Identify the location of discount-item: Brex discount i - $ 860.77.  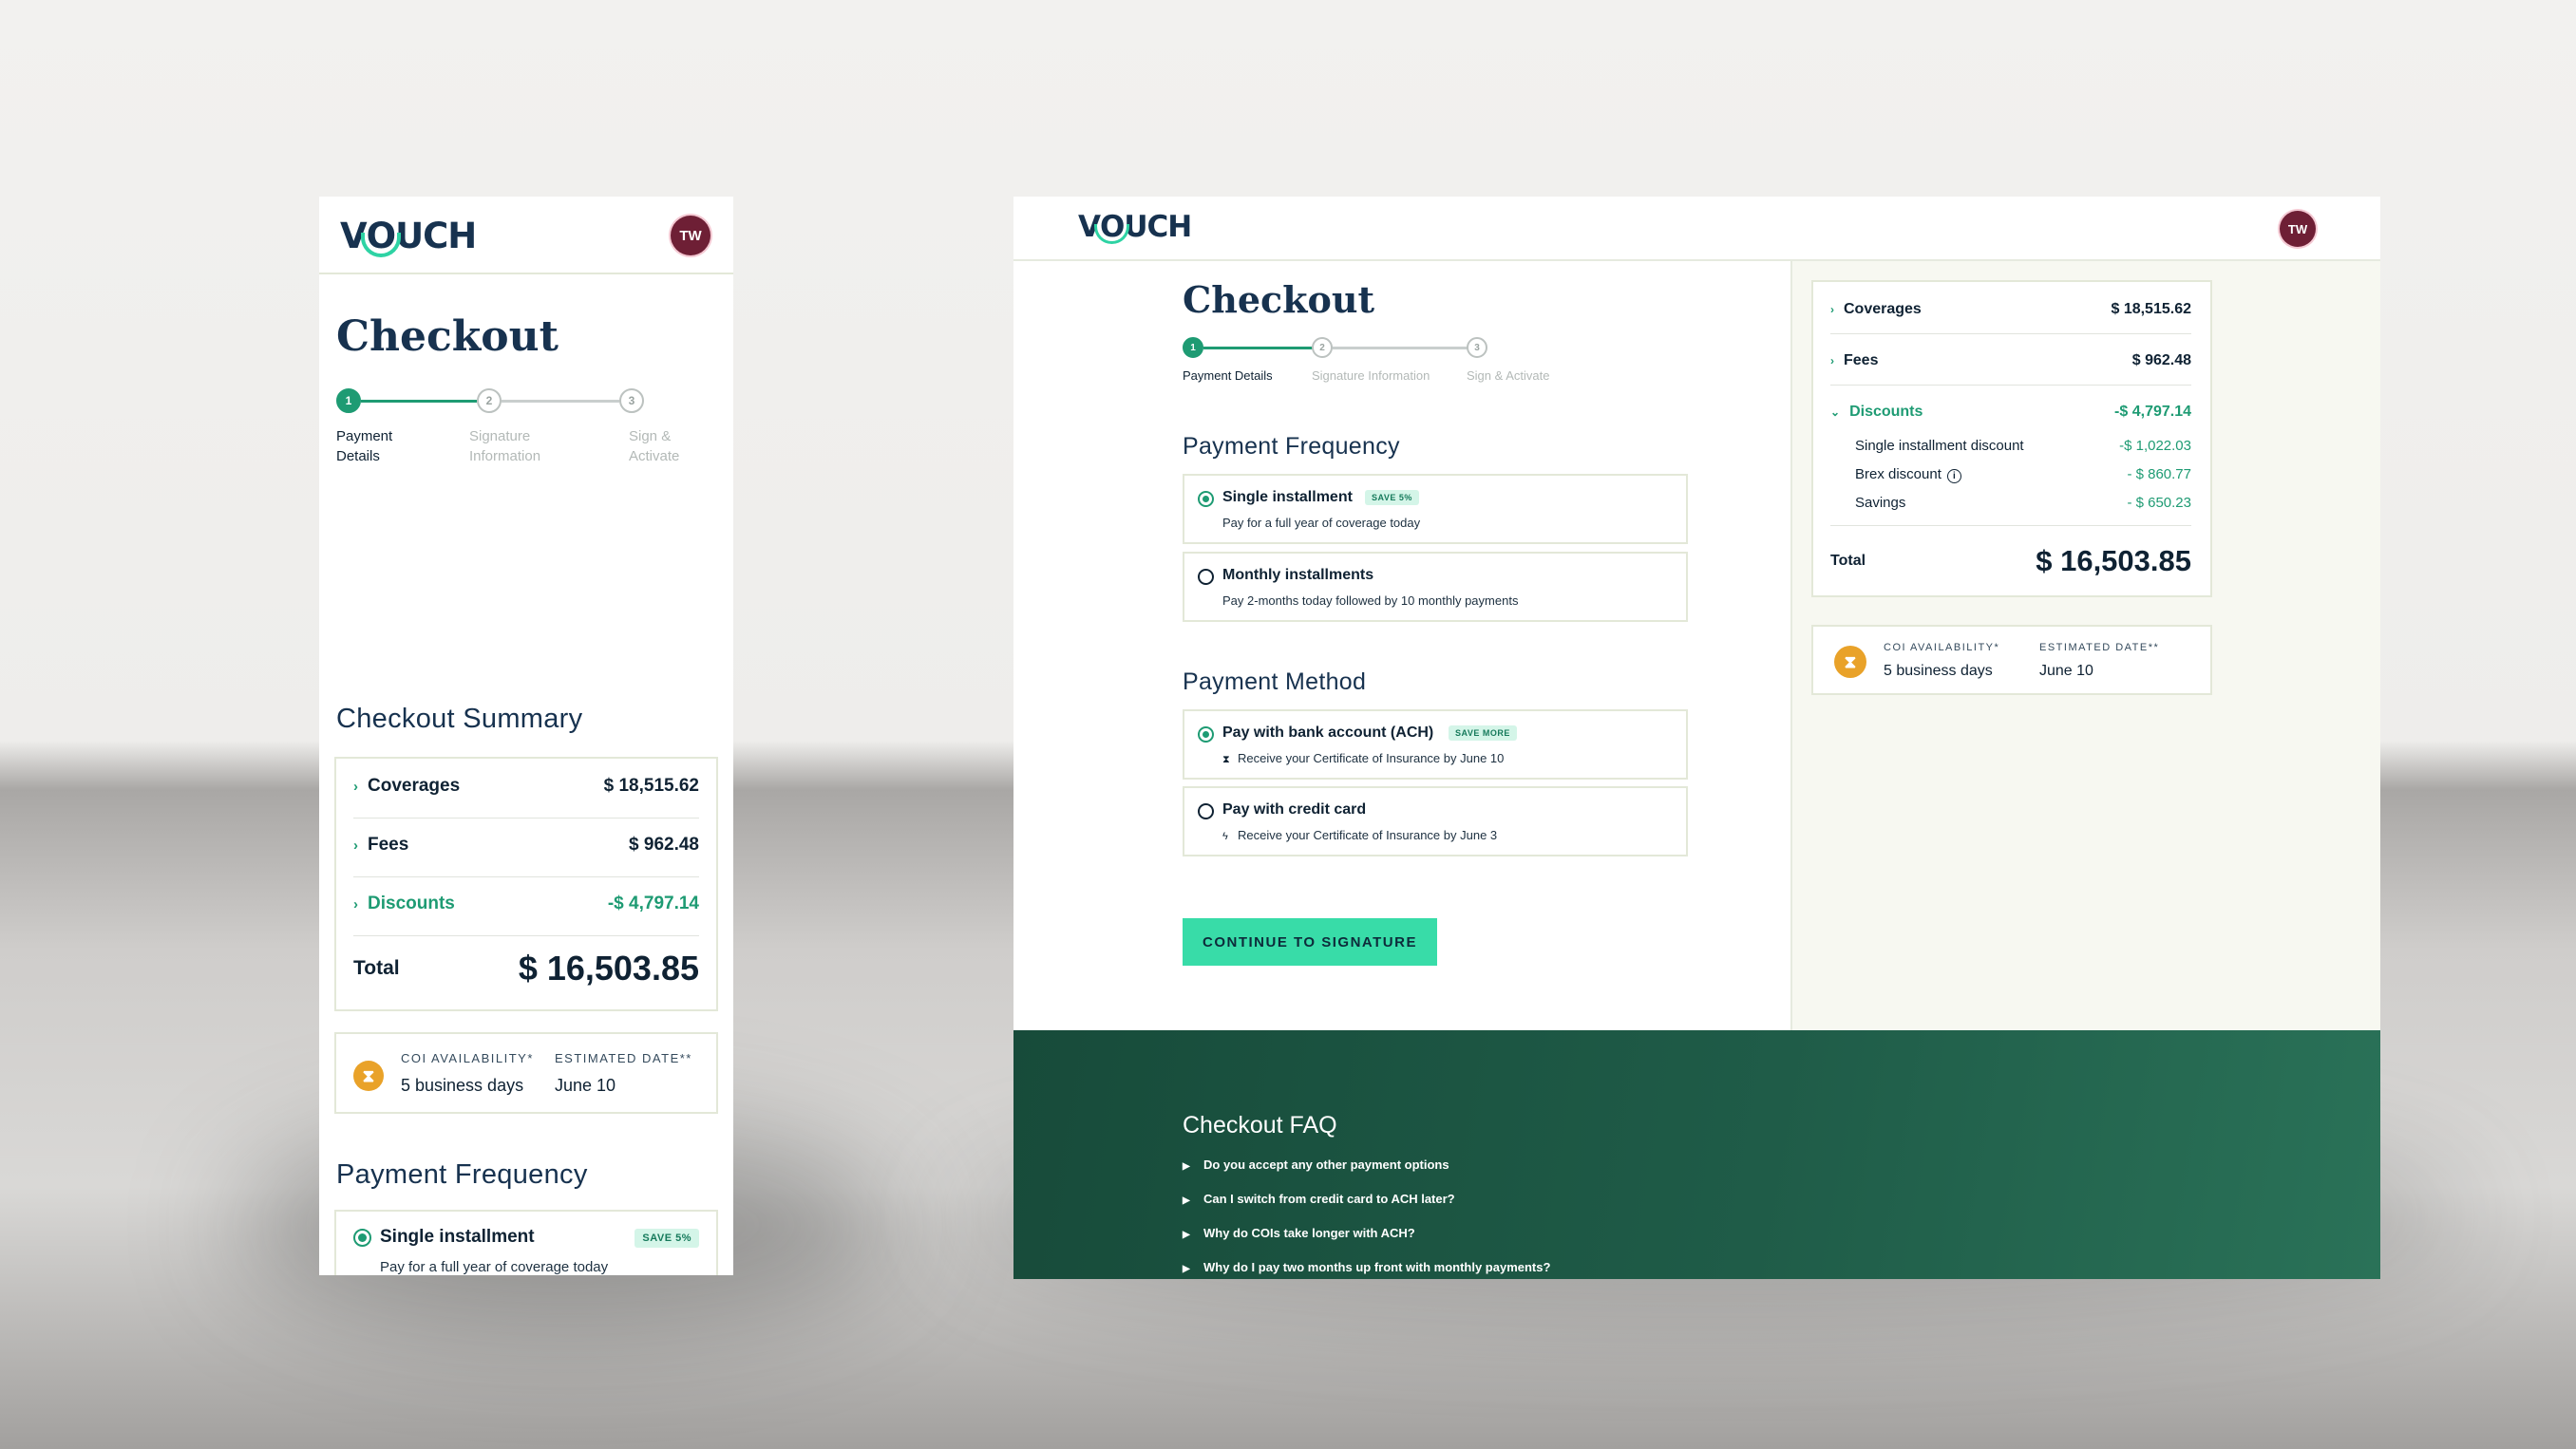
(2023, 474).